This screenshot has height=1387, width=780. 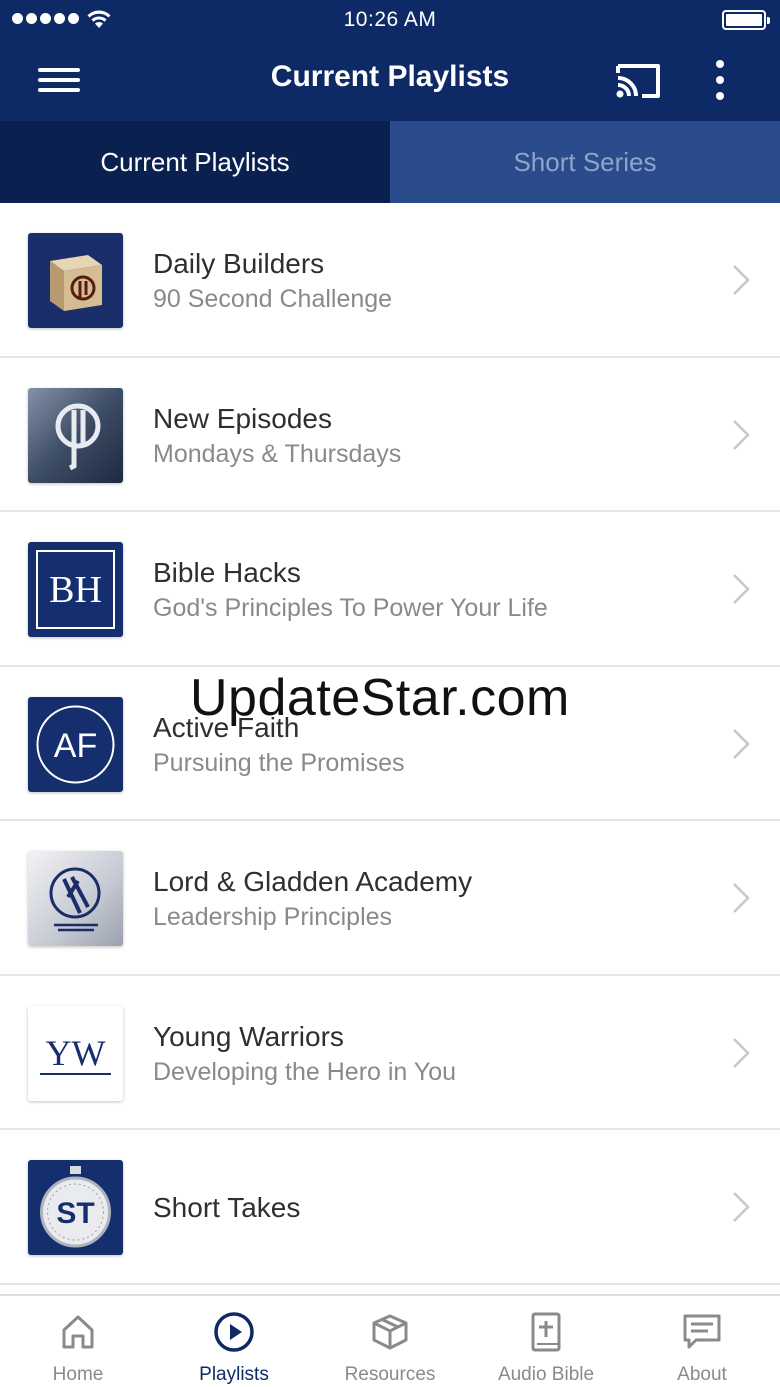 I want to click on episodes-logo-icon, so click(x=75, y=435).